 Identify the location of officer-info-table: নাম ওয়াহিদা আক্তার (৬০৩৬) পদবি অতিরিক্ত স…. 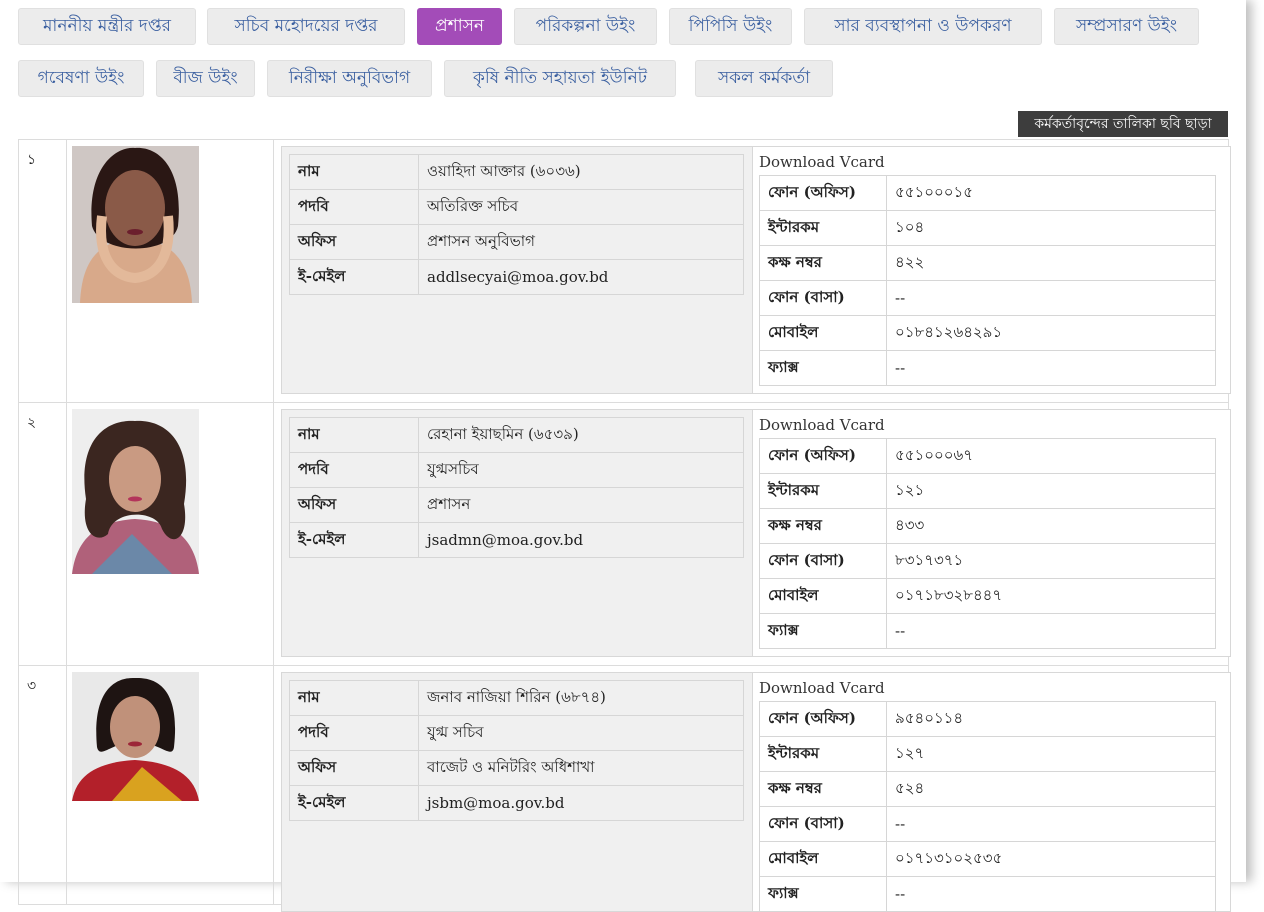
(516, 224).